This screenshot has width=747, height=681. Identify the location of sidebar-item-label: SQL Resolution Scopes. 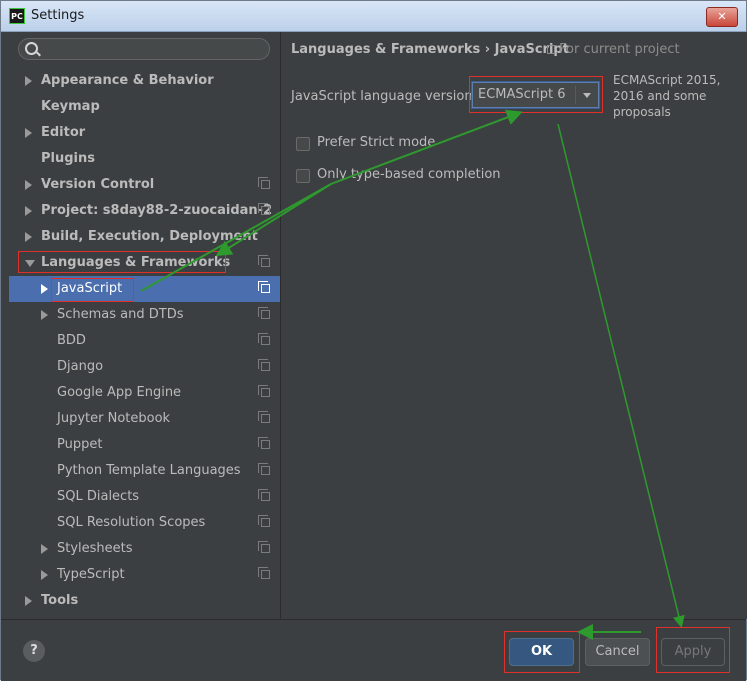
(131, 522).